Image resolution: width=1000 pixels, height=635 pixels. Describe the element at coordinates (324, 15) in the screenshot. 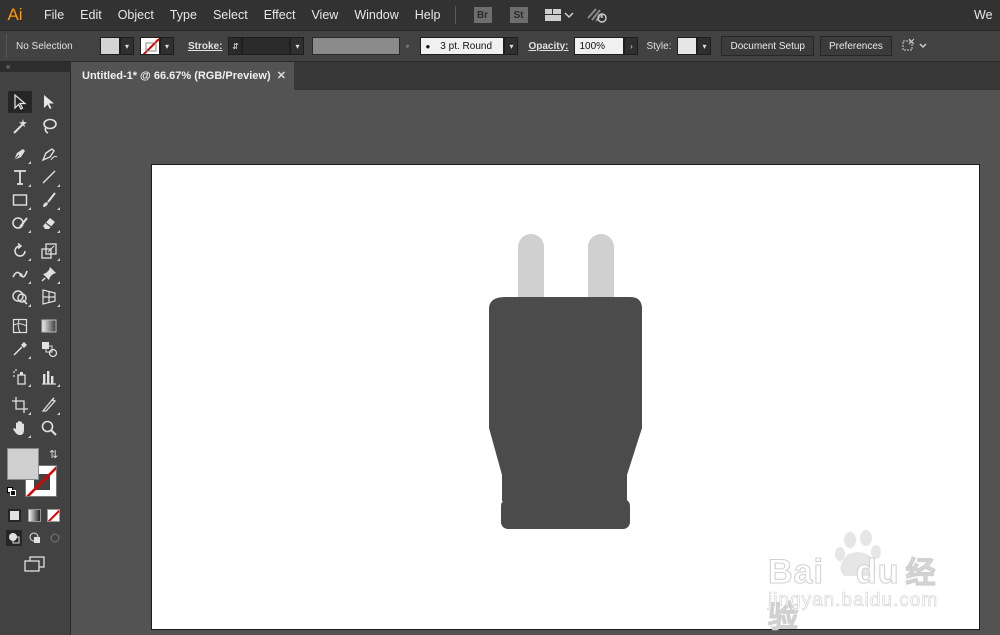

I see `menu-view: View` at that location.